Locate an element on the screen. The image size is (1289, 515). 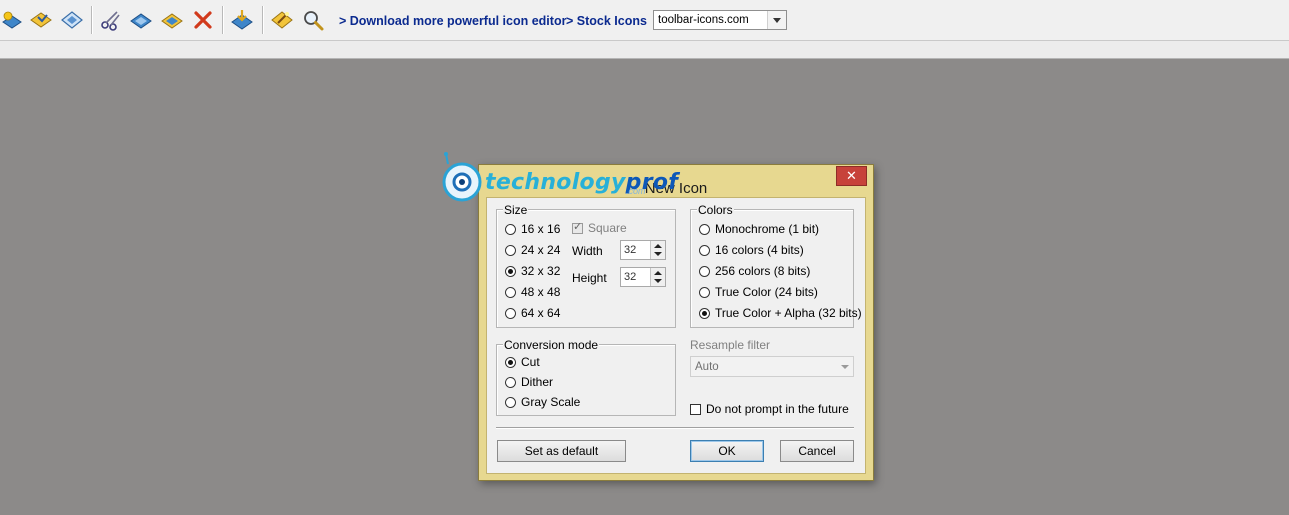
site-combo-value: toolbar-icons.com is located at coordinates (703, 20).